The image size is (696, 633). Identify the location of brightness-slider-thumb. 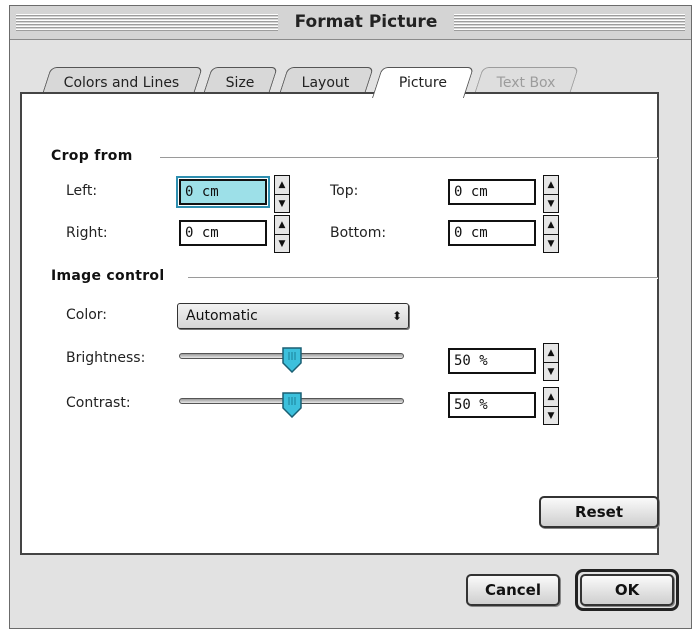
(292, 360).